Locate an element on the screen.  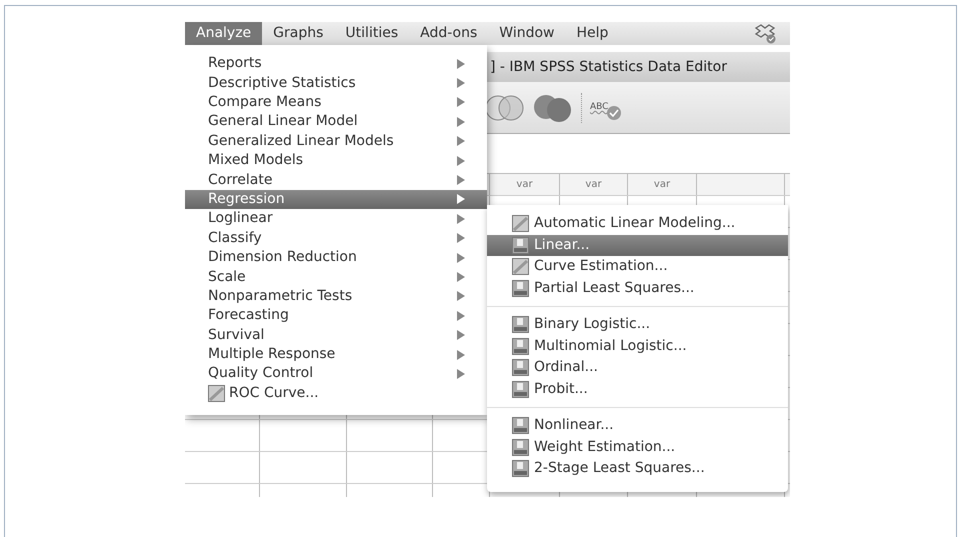
menu-item: Compare Means is located at coordinates (336, 102).